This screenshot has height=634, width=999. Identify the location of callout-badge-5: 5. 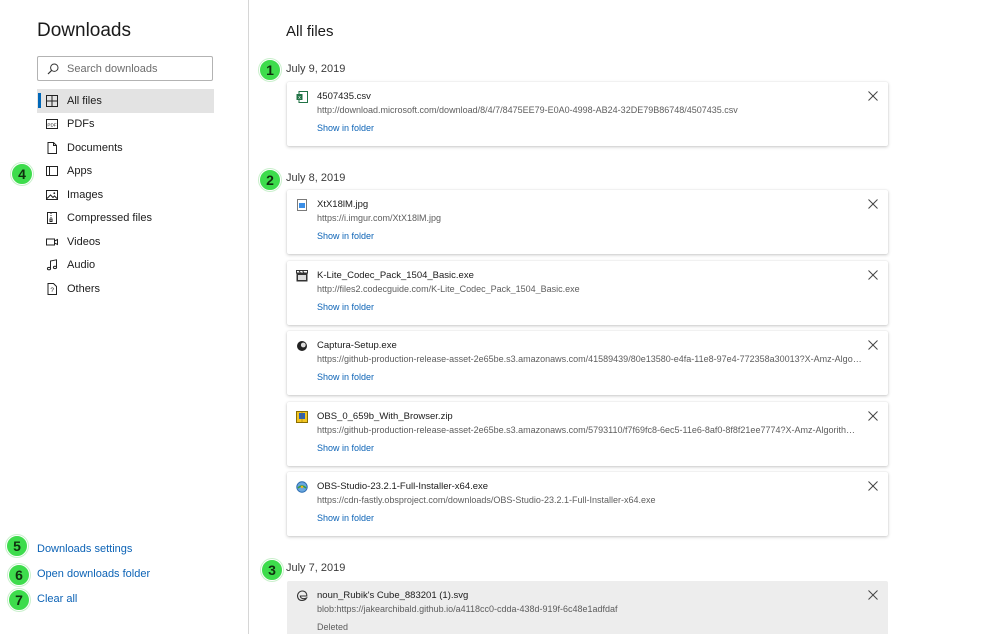
(17, 546).